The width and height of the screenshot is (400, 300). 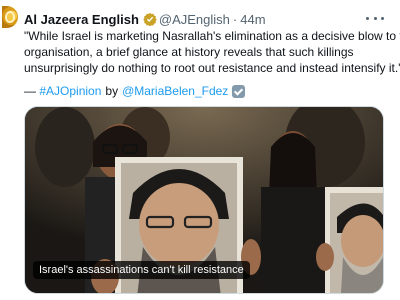 I want to click on verified-badge-icon, so click(x=150, y=19).